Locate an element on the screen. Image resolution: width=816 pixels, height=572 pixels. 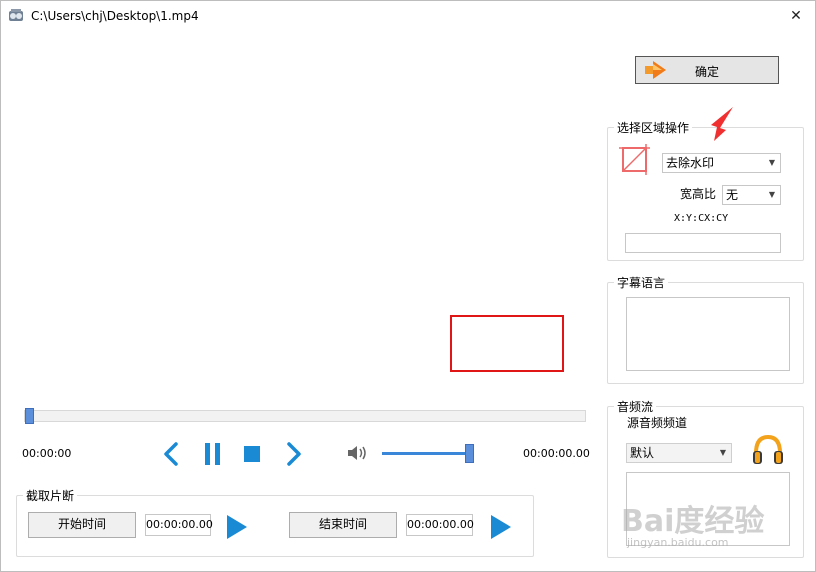
close-button: ✕ is located at coordinates (796, 16).